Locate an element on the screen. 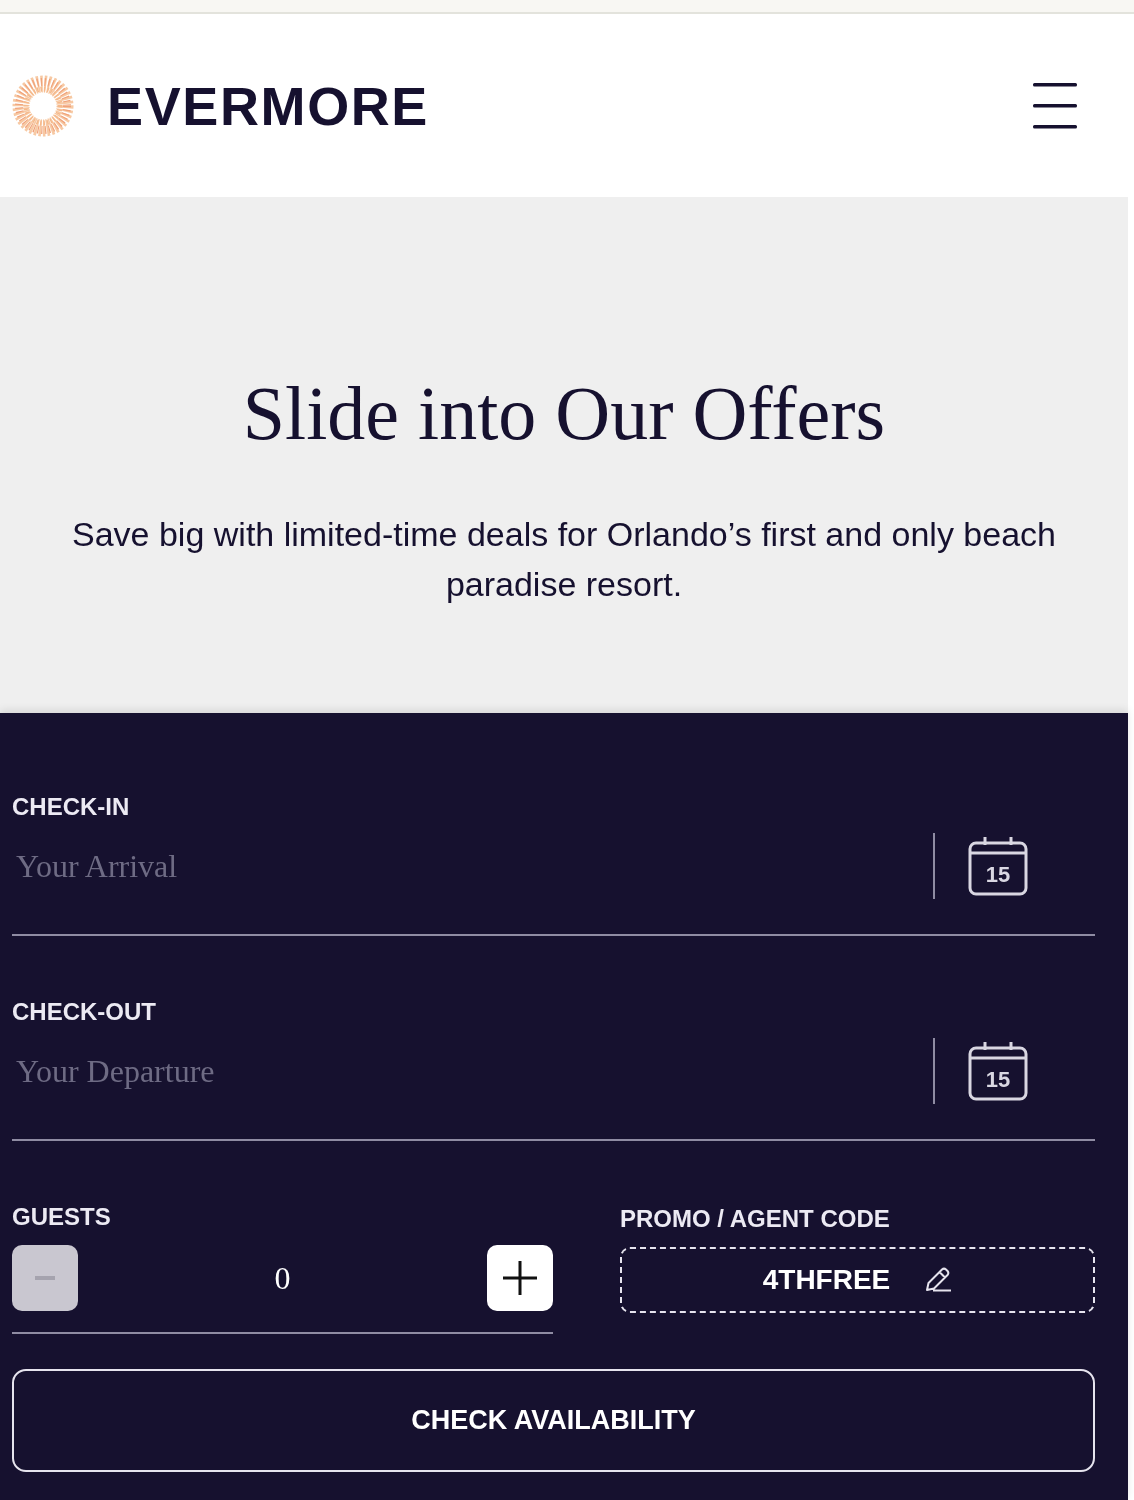  pencil-icon is located at coordinates (938, 1280).